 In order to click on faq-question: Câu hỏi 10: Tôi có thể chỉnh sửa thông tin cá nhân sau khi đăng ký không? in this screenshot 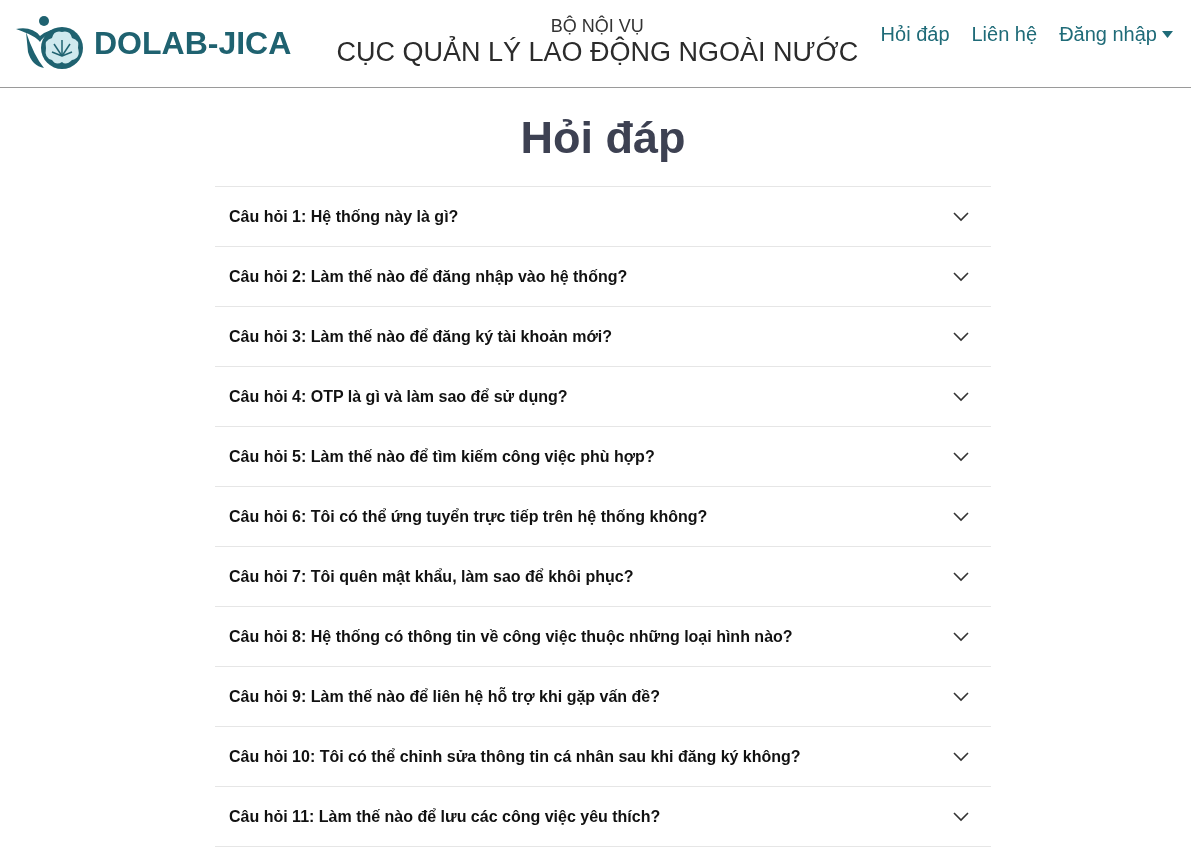, I will do `click(603, 756)`.